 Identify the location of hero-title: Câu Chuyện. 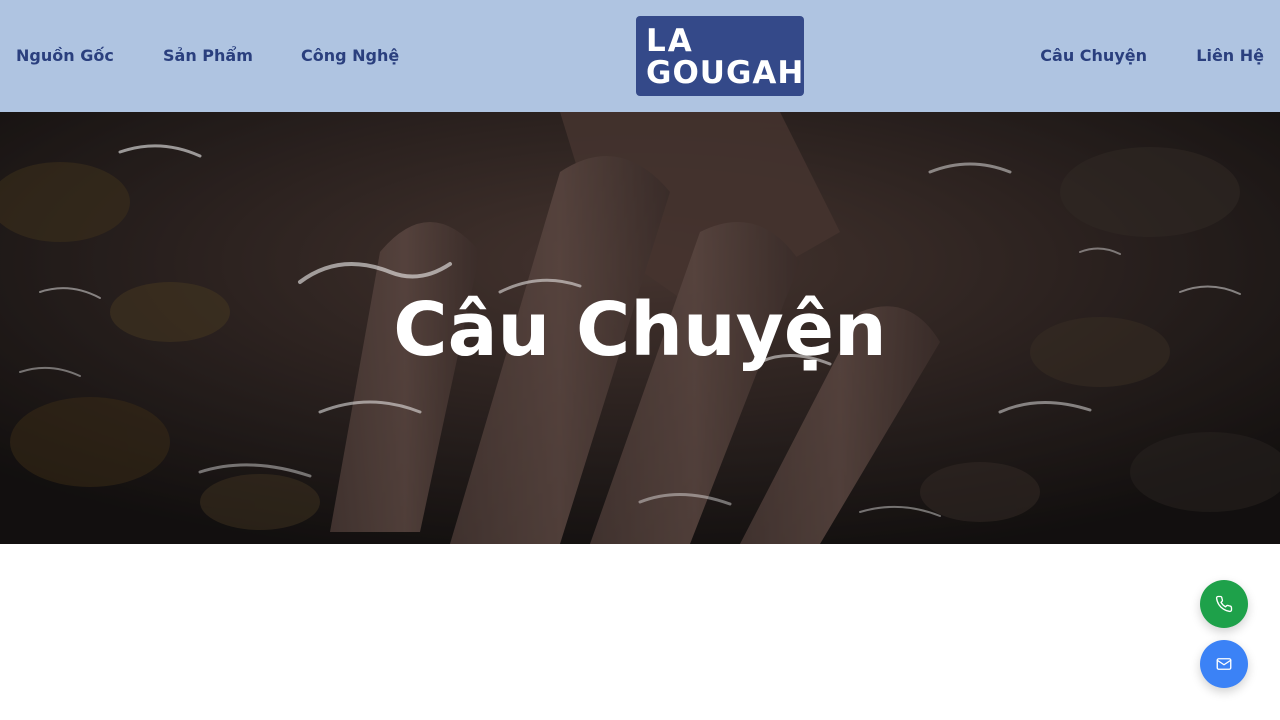
(640, 330).